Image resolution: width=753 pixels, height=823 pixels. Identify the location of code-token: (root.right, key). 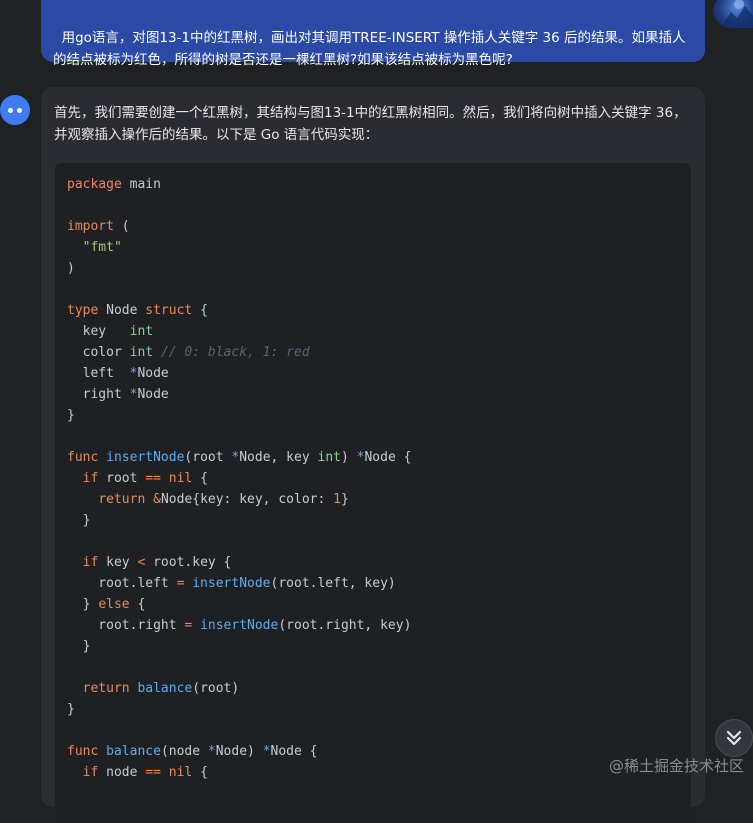
(345, 625).